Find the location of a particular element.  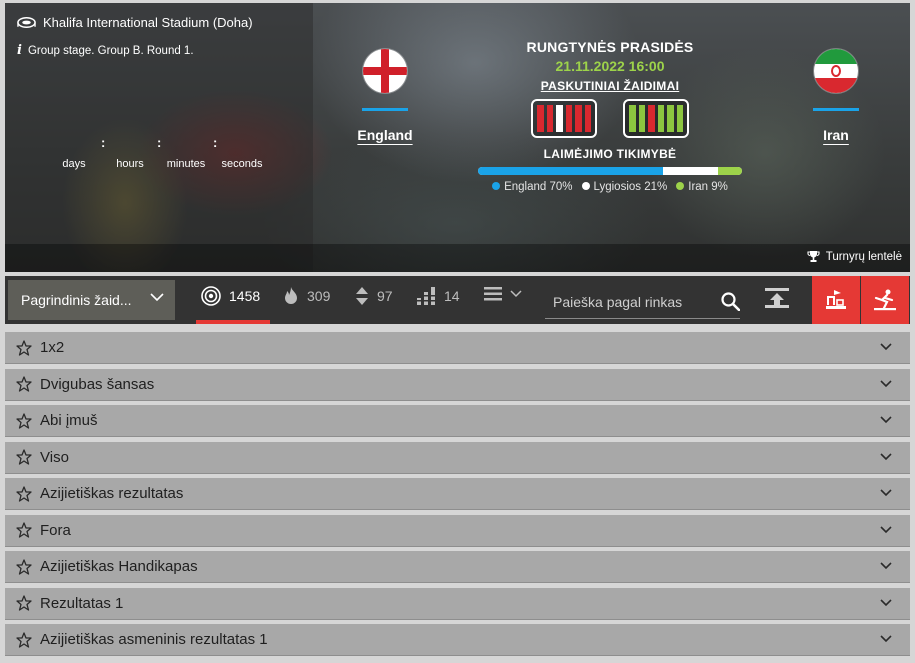

stadium-icon is located at coordinates (26, 22).